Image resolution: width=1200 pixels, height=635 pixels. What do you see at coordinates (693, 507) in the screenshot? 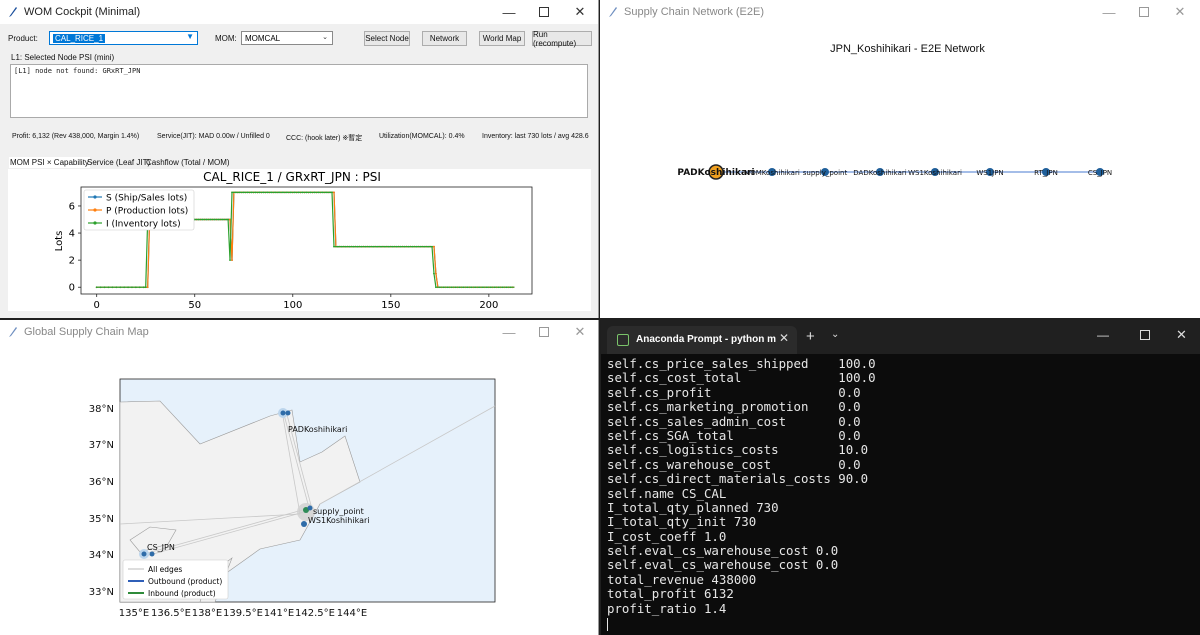
I see `terminal-line: I_total_qty_planned 730` at bounding box center [693, 507].